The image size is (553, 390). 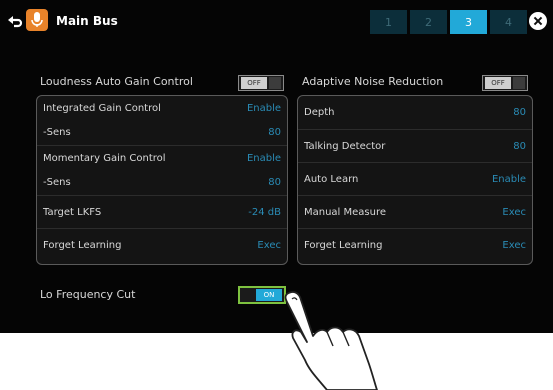 I want to click on row-label: Manual Measure, so click(x=345, y=212).